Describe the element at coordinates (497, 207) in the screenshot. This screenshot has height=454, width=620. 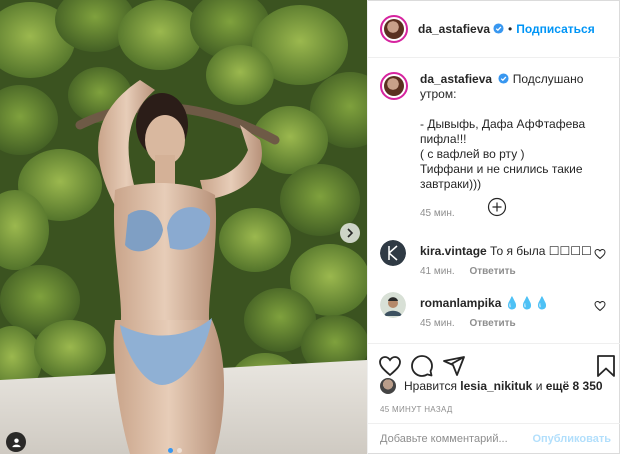
I see `load-more-comments-icon` at that location.